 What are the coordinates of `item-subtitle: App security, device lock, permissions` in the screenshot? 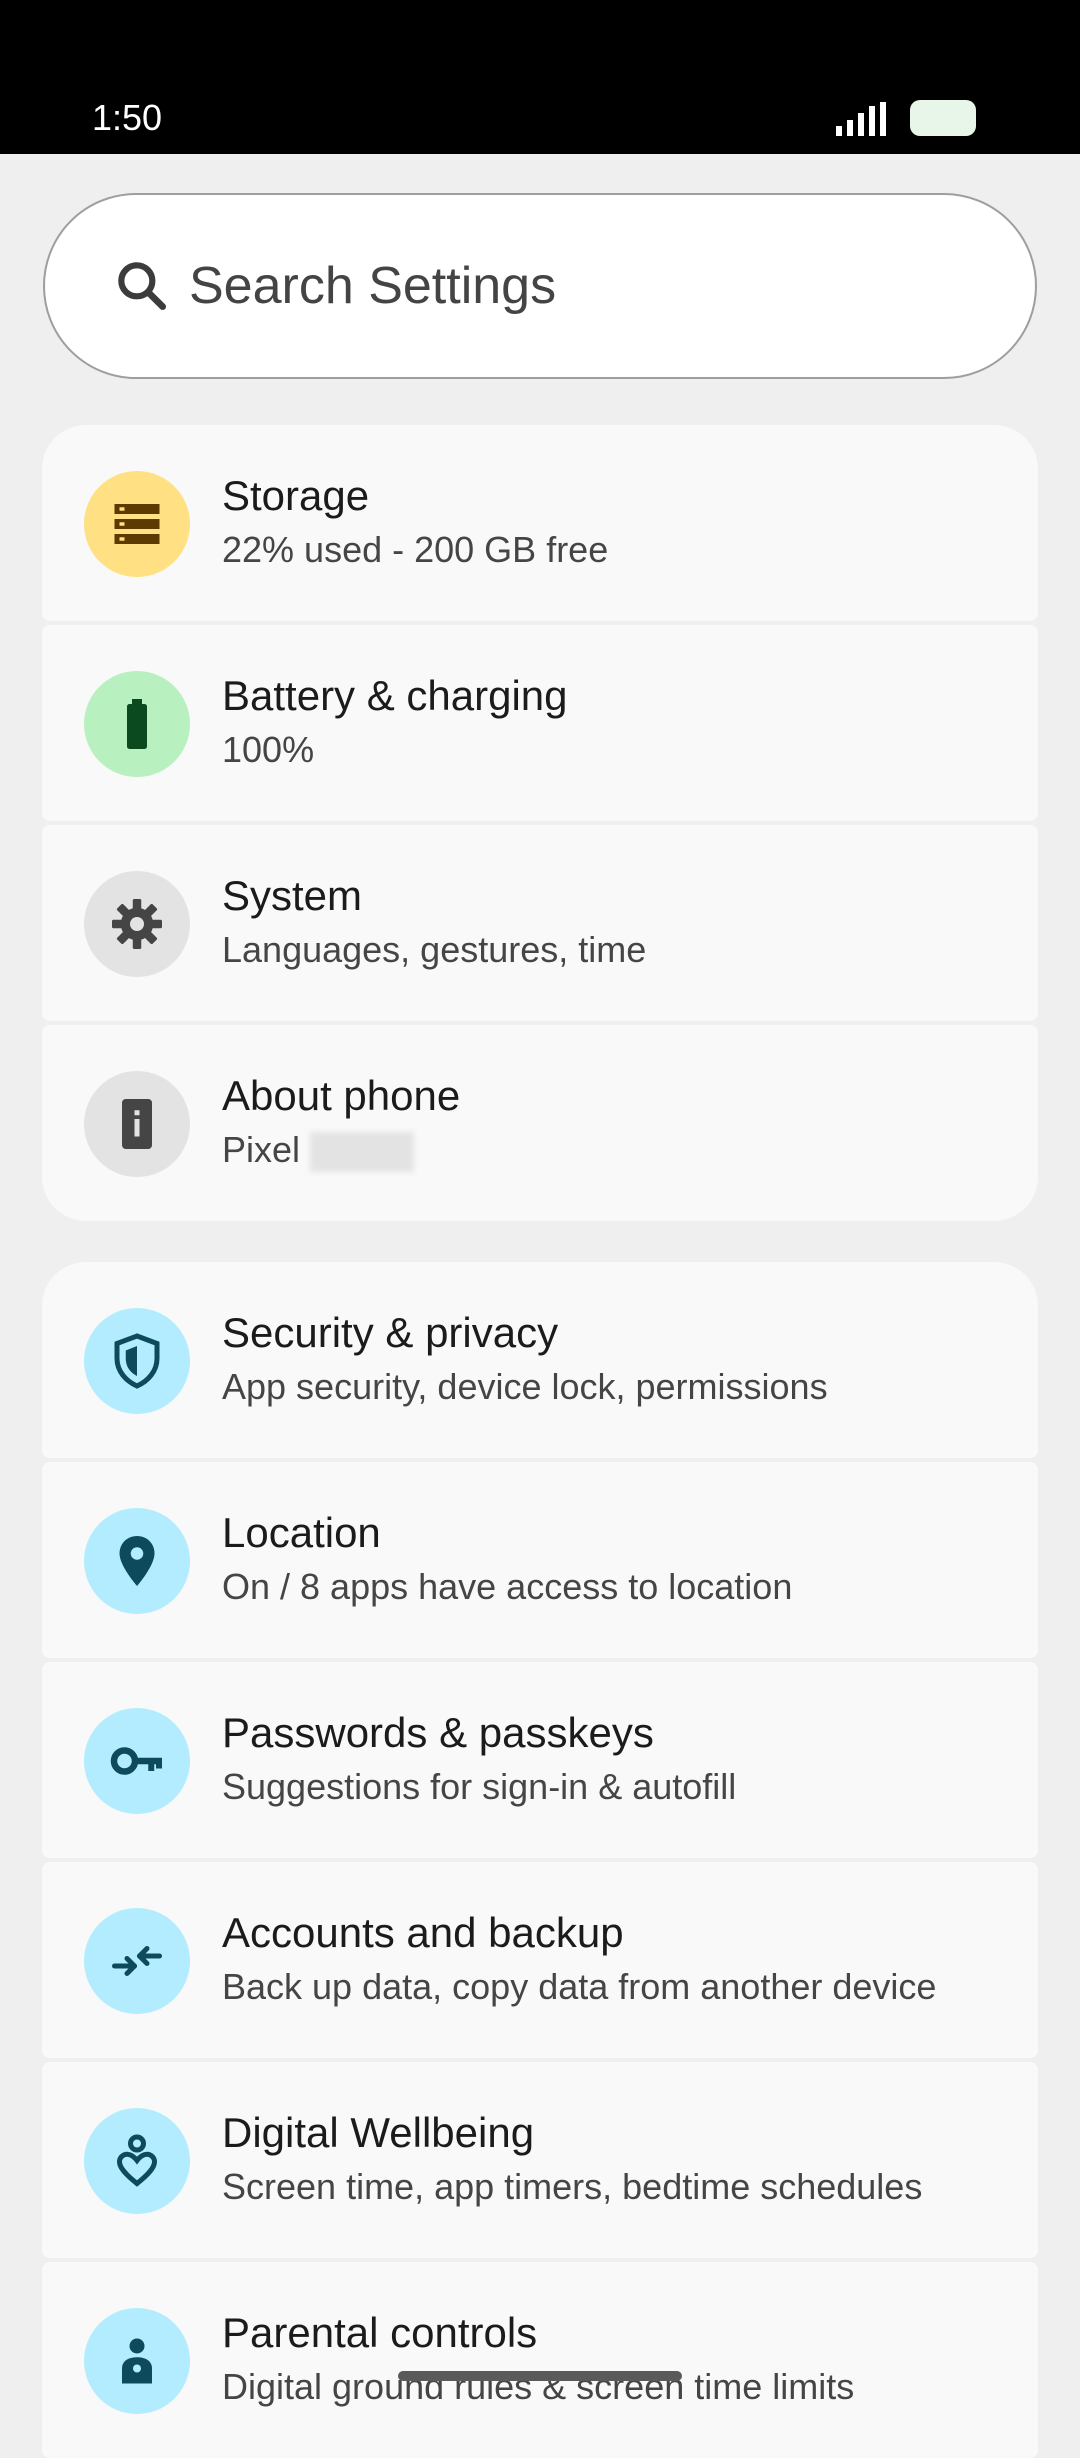 It's located at (525, 1386).